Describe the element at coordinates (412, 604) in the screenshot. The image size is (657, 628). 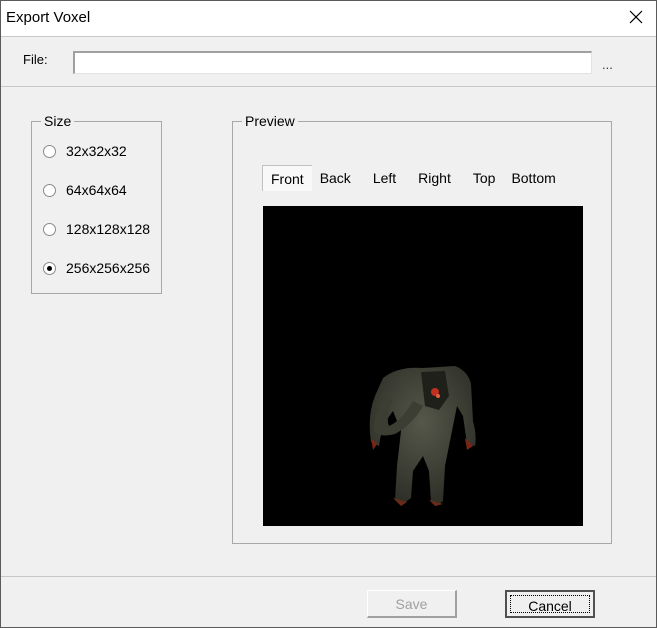
I see `save-button: Save` at that location.